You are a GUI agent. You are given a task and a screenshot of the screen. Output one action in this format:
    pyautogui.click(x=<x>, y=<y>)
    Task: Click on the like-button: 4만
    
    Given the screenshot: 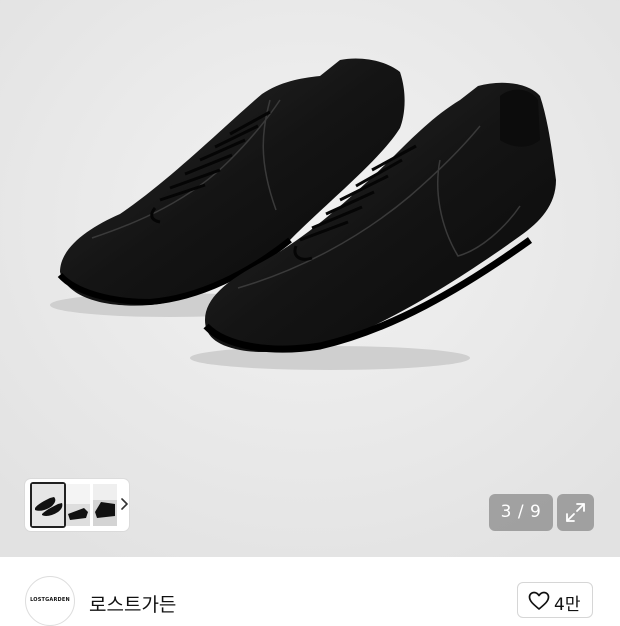 What is the action you would take?
    pyautogui.click(x=555, y=600)
    